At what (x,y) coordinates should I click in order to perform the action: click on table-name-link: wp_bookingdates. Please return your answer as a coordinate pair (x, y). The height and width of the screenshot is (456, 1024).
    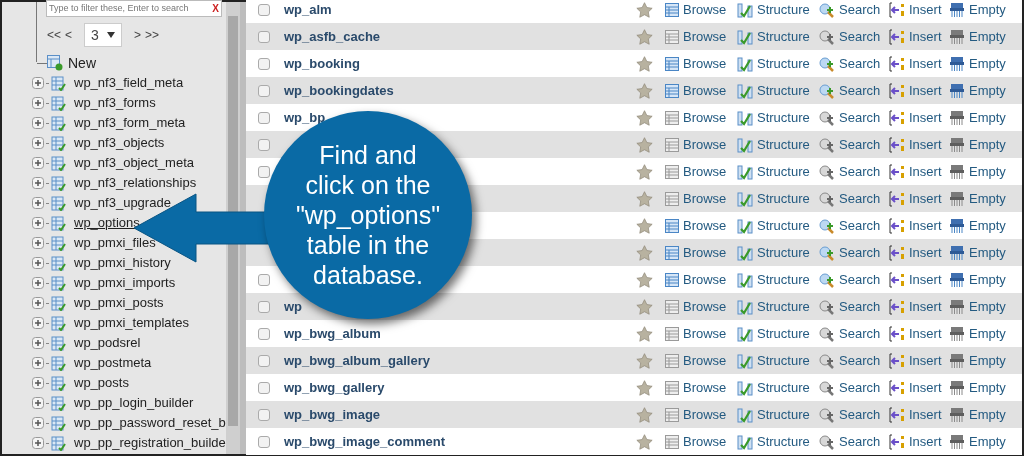
    Looking at the image, I should click on (339, 90).